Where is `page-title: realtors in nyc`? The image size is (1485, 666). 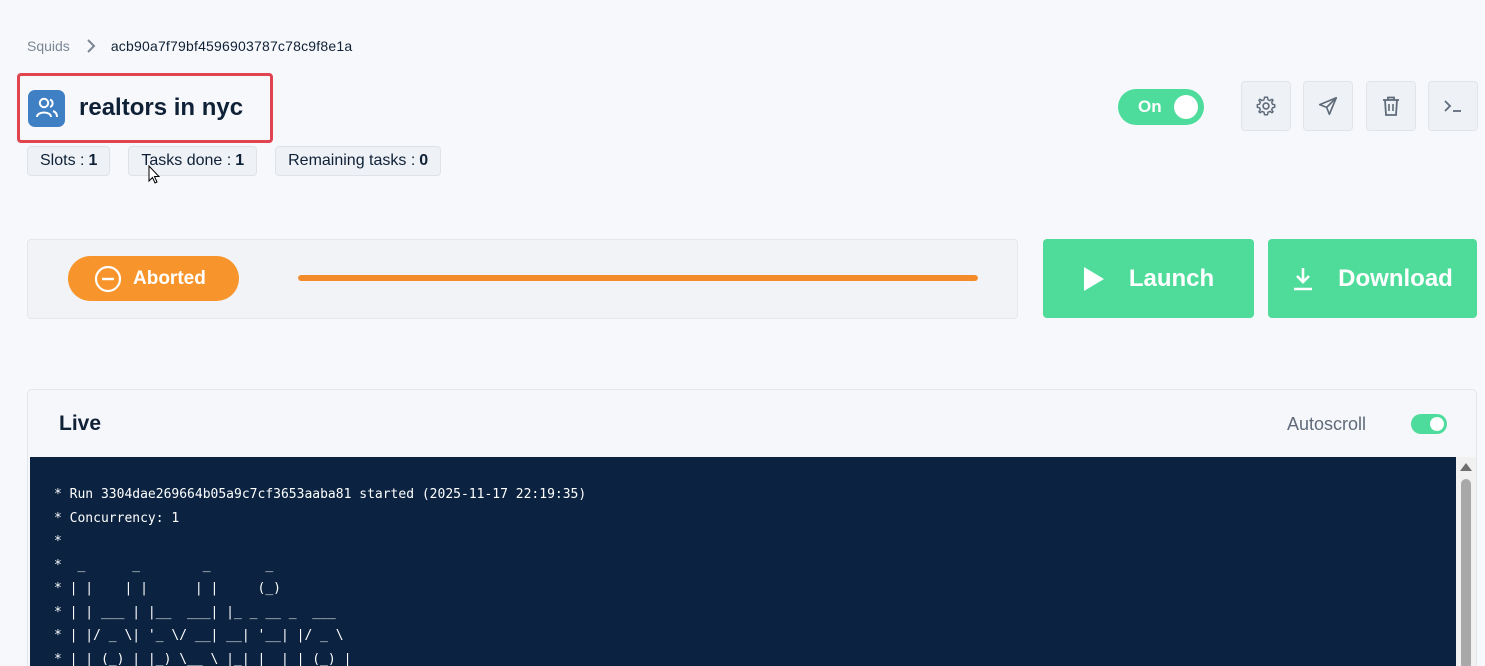
page-title: realtors in nyc is located at coordinates (161, 107).